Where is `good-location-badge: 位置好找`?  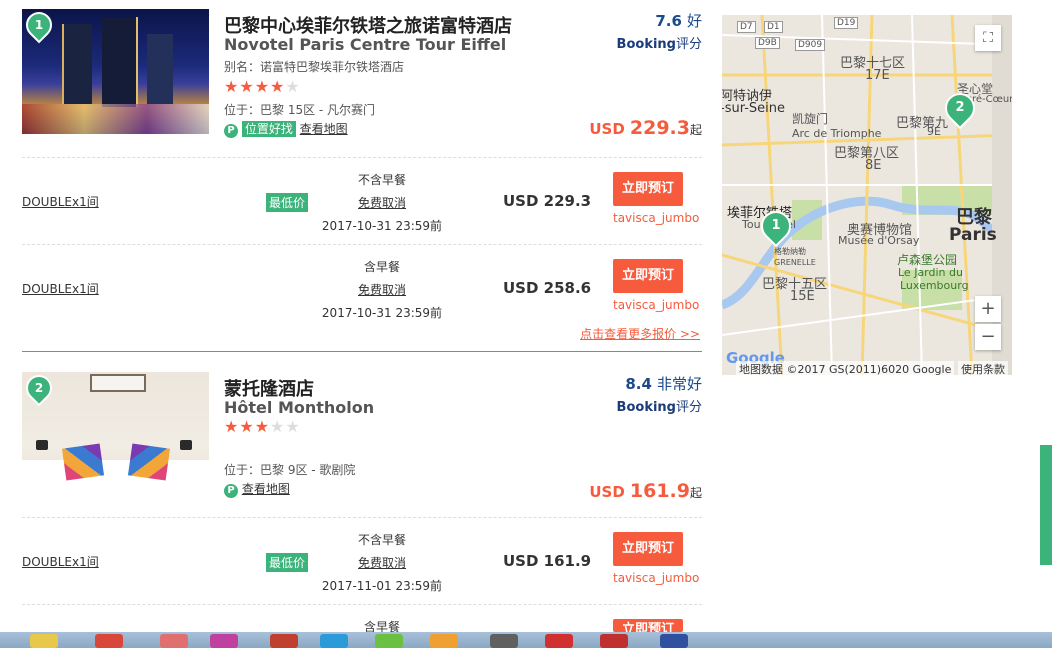
good-location-badge: 位置好找 is located at coordinates (268, 129).